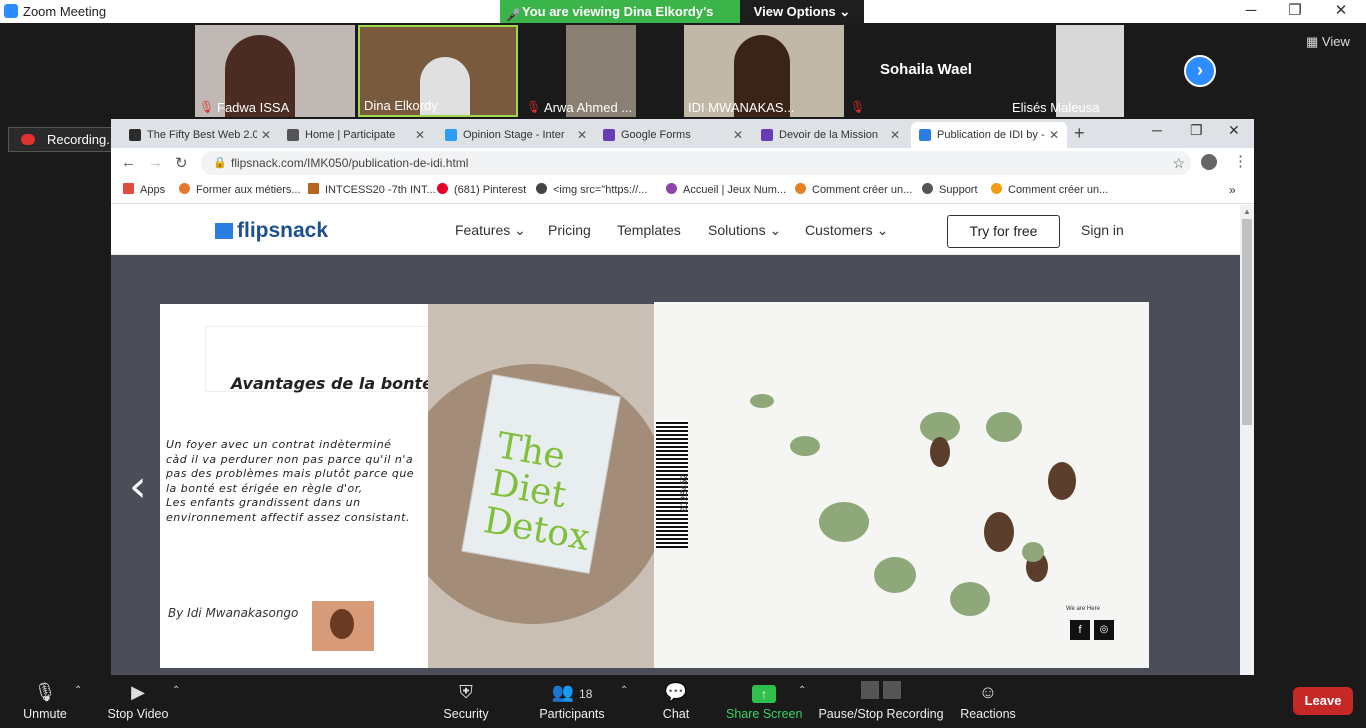 Image resolution: width=1366 pixels, height=728 pixels. Describe the element at coordinates (490, 230) in the screenshot. I see `nav-features: Features ⌄` at that location.